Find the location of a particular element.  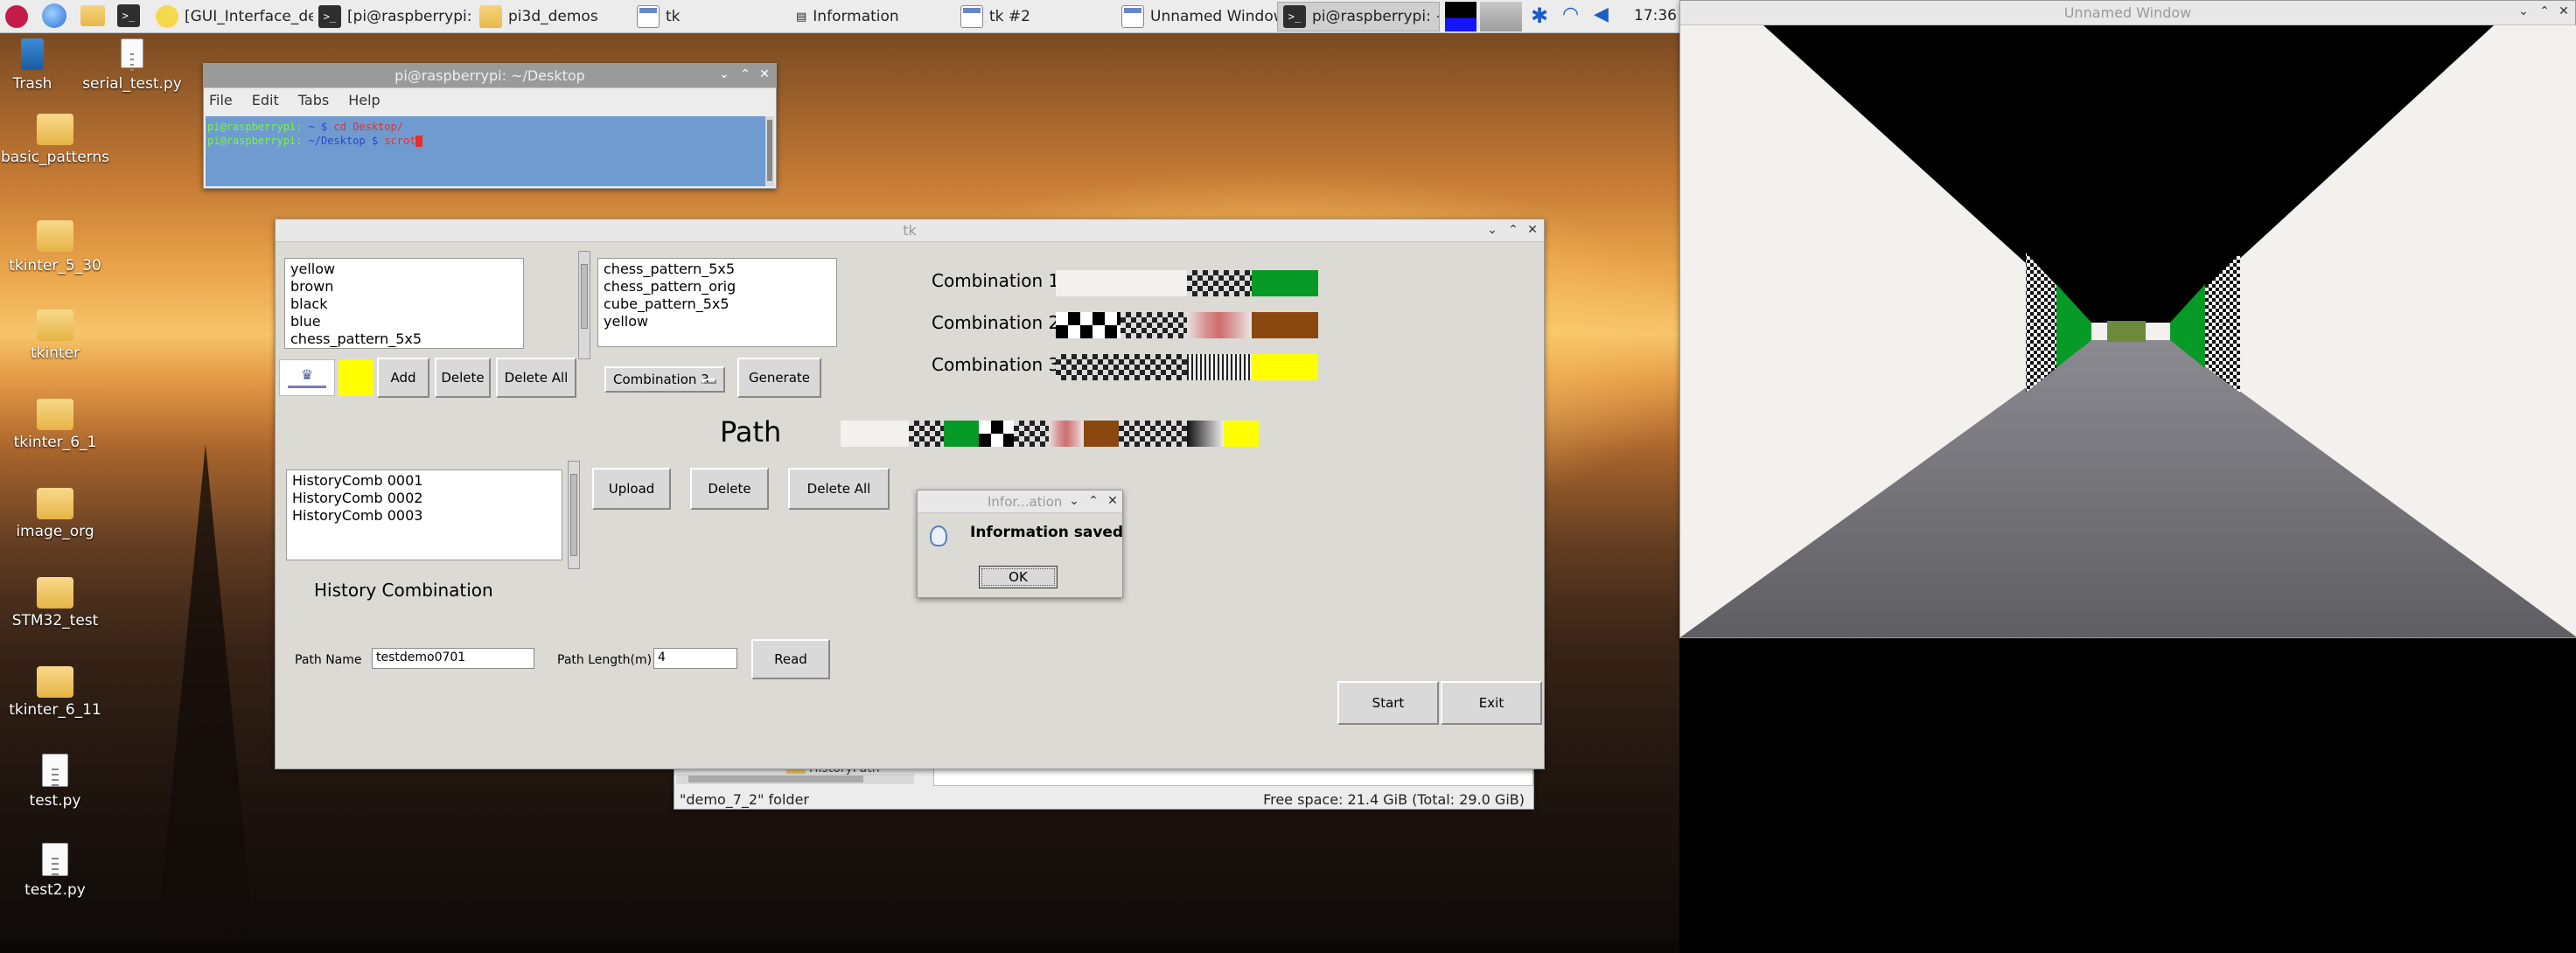

terminal-scrollbar is located at coordinates (769, 151).